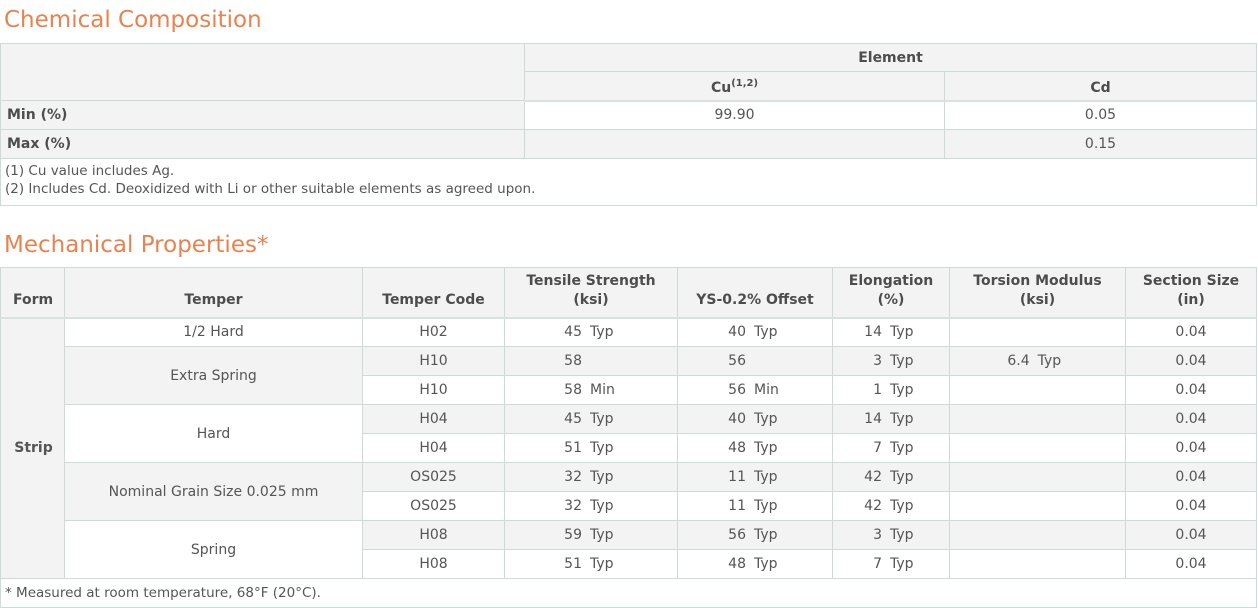 The height and width of the screenshot is (608, 1258). I want to click on chemical-composition-title: Chemical Composition, so click(133, 20).